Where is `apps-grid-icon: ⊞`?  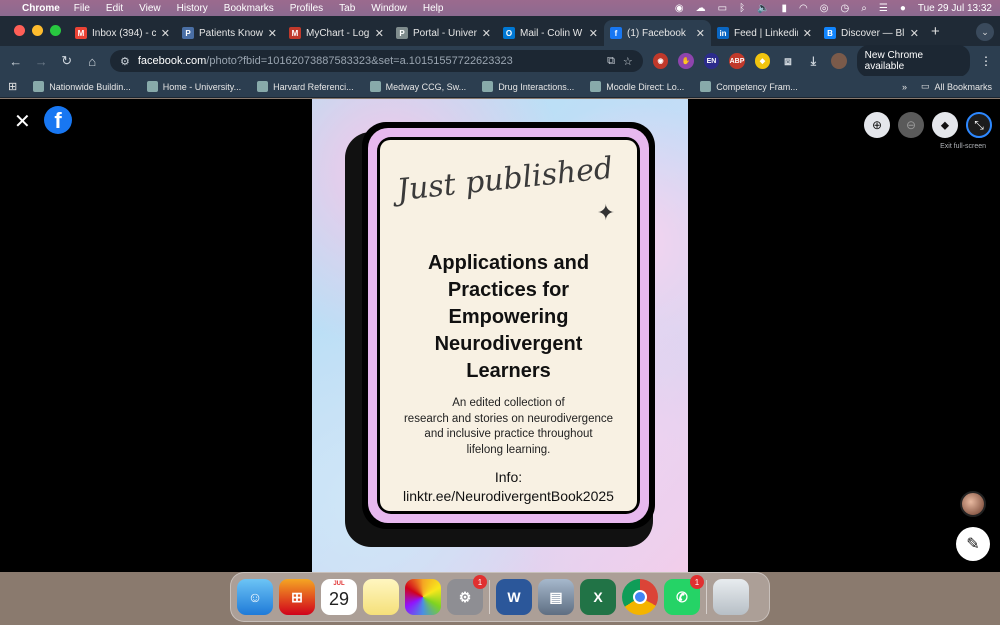 apps-grid-icon: ⊞ is located at coordinates (12, 86).